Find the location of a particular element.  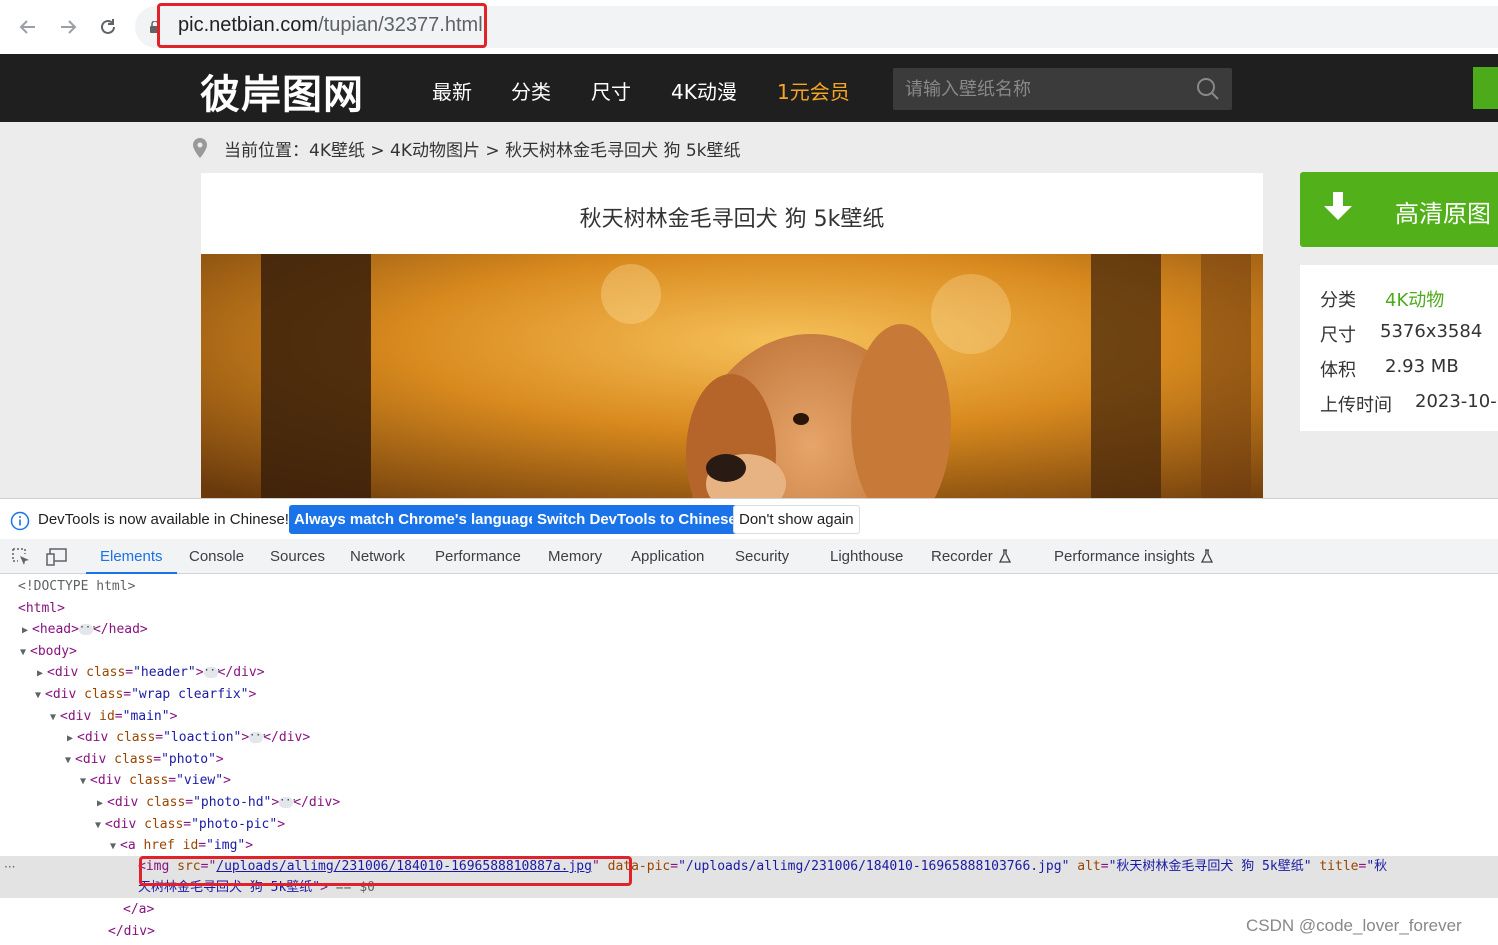

breadcrumb-item: 4K壁纸 is located at coordinates (337, 151).